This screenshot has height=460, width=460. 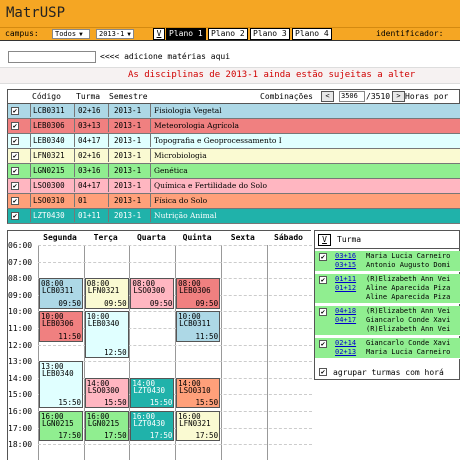 I want to click on turma-number-link: 03+16, so click(x=345, y=256).